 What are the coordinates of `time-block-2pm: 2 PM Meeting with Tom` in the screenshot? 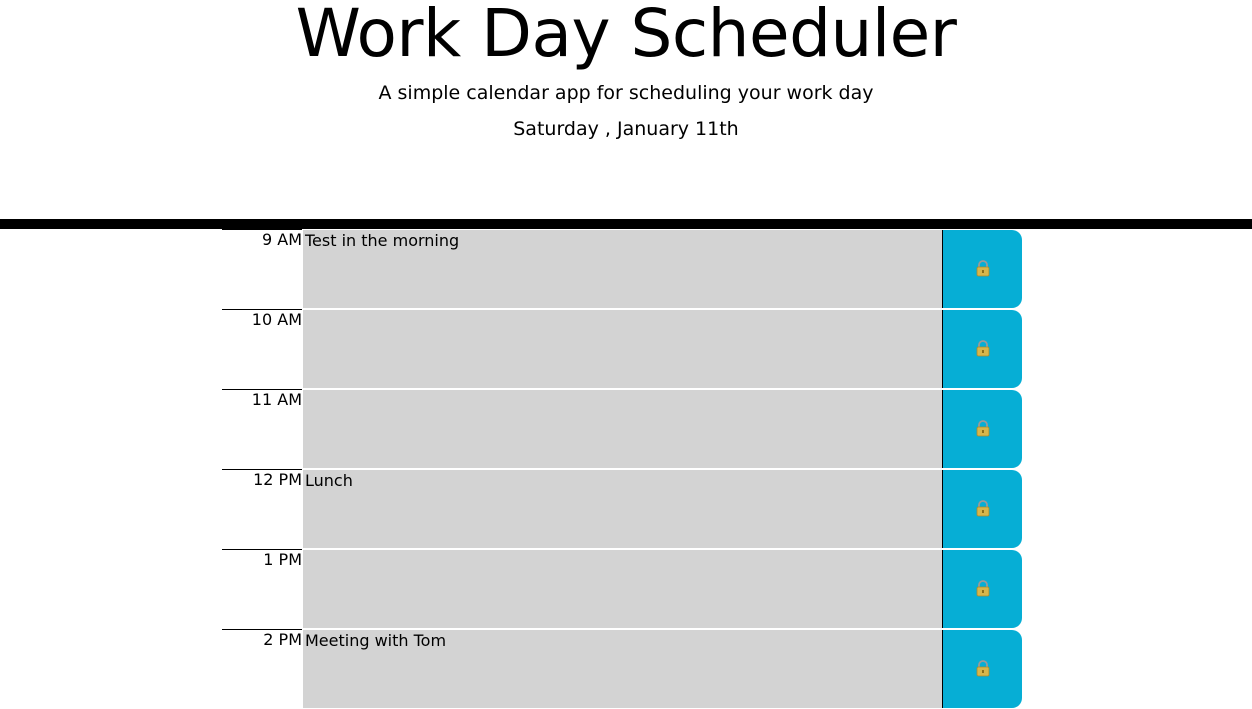 It's located at (622, 669).